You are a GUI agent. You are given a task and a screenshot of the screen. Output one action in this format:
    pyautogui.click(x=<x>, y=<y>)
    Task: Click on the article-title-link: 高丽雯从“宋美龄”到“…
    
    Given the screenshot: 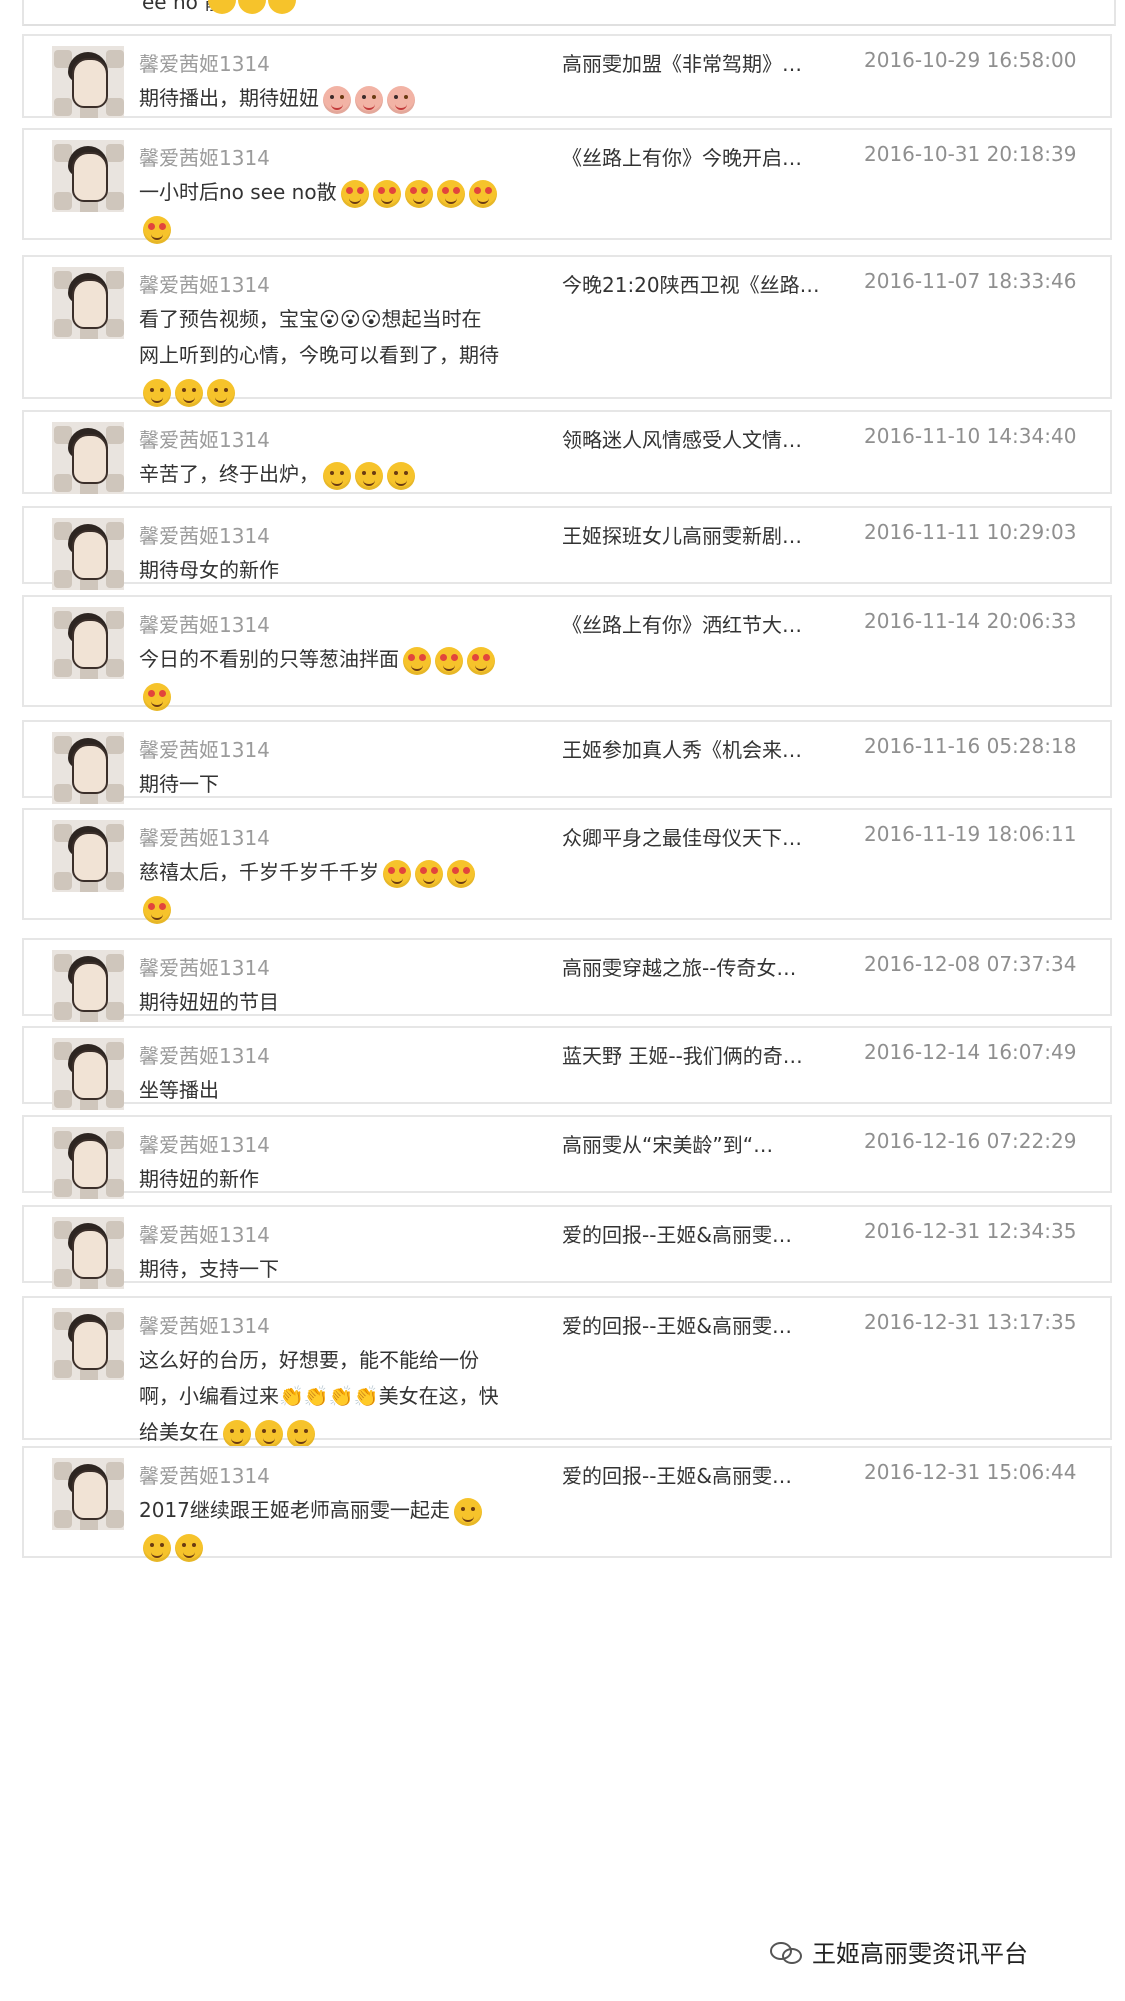 What is the action you would take?
    pyautogui.click(x=667, y=1143)
    